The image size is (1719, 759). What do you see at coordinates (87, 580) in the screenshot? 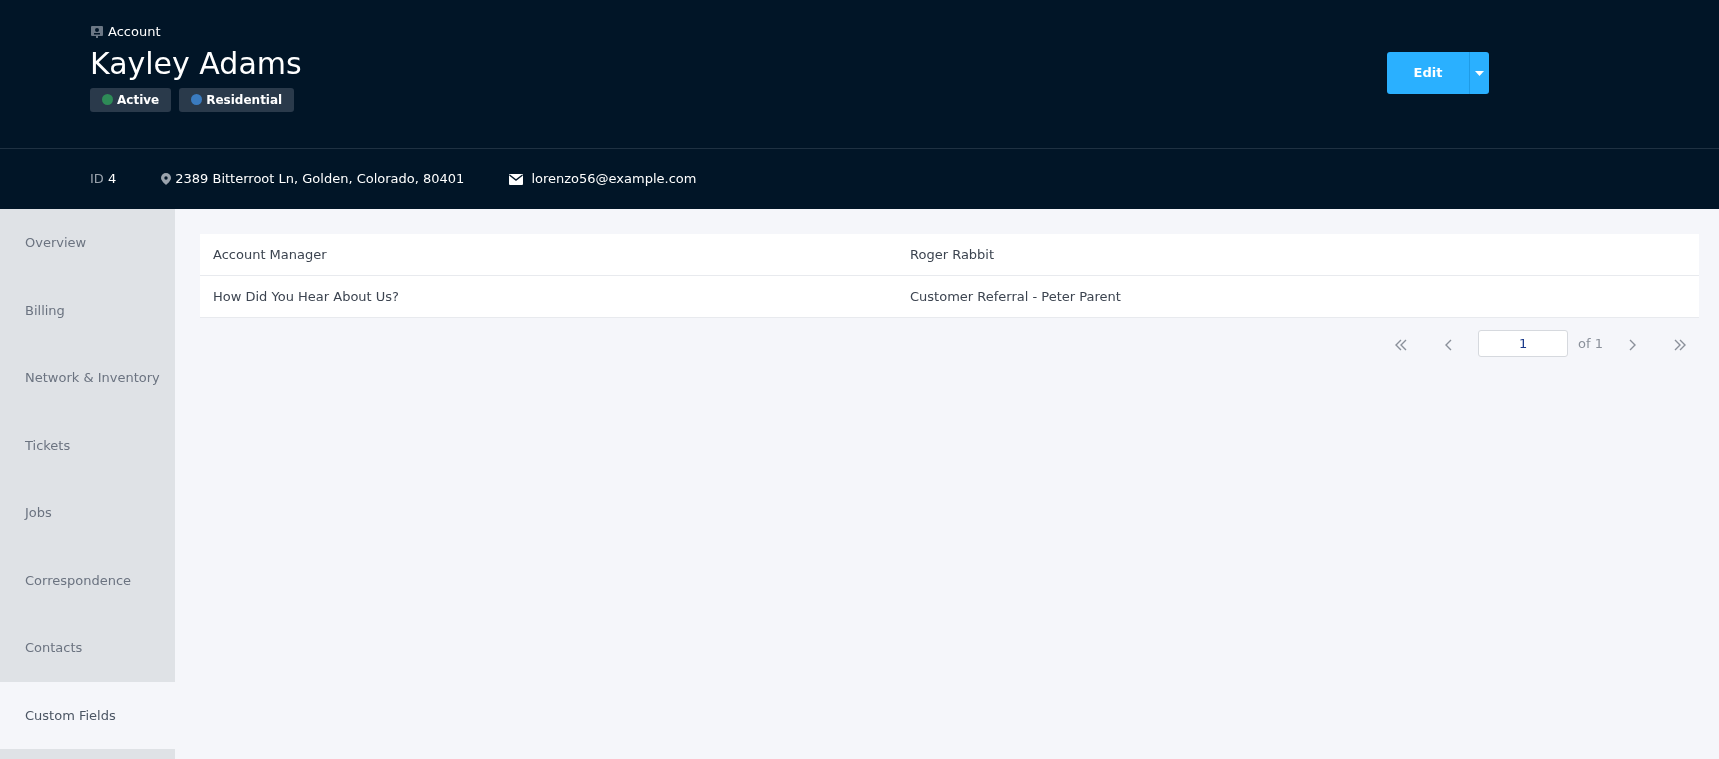
I see `sidebar-item: Correspondence` at bounding box center [87, 580].